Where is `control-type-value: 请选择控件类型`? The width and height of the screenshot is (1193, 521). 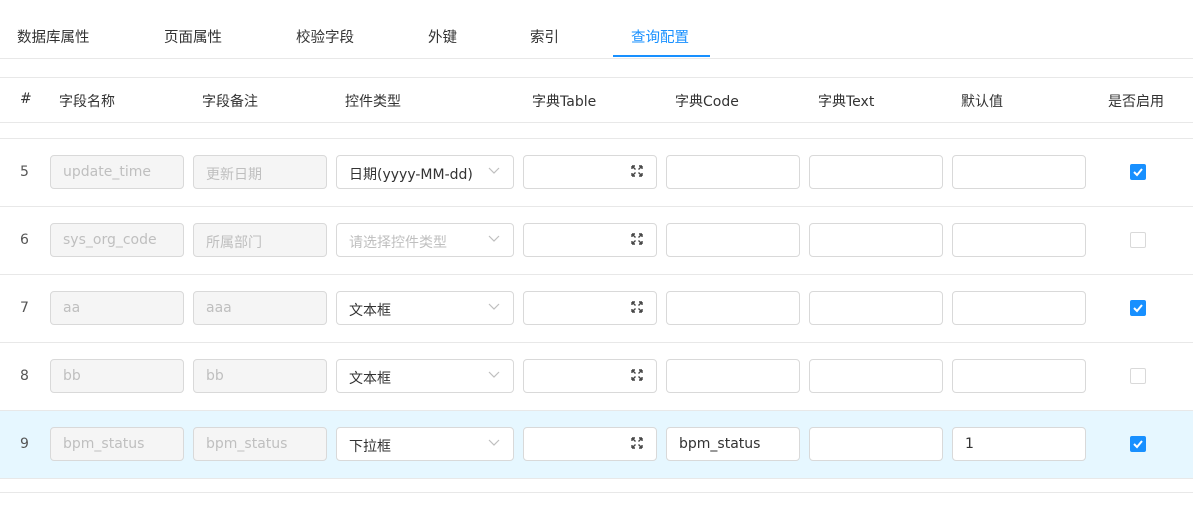
control-type-value: 请选择控件类型 is located at coordinates (398, 243).